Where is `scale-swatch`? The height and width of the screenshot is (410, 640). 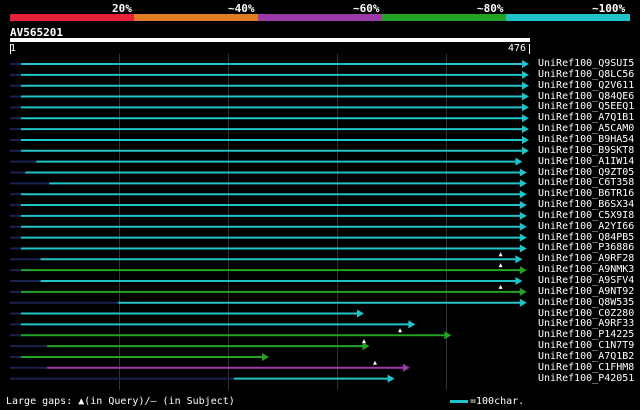
scale-swatch is located at coordinates (459, 401).